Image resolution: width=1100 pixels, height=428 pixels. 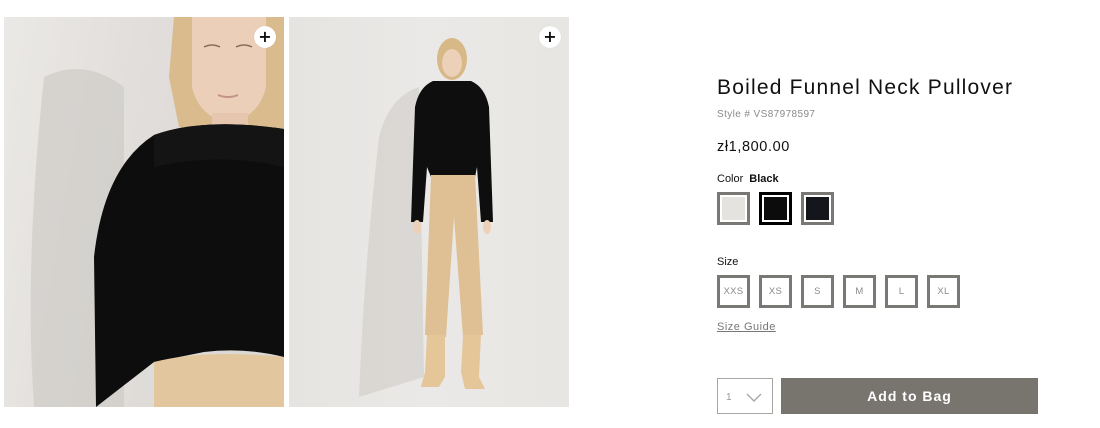 I want to click on zoom-button-1: +, so click(x=265, y=37).